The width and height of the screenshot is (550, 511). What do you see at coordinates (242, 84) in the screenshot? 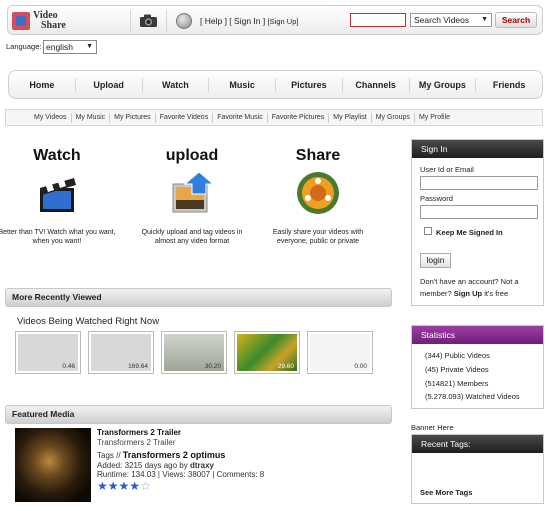
I see `nav-music: Music` at bounding box center [242, 84].